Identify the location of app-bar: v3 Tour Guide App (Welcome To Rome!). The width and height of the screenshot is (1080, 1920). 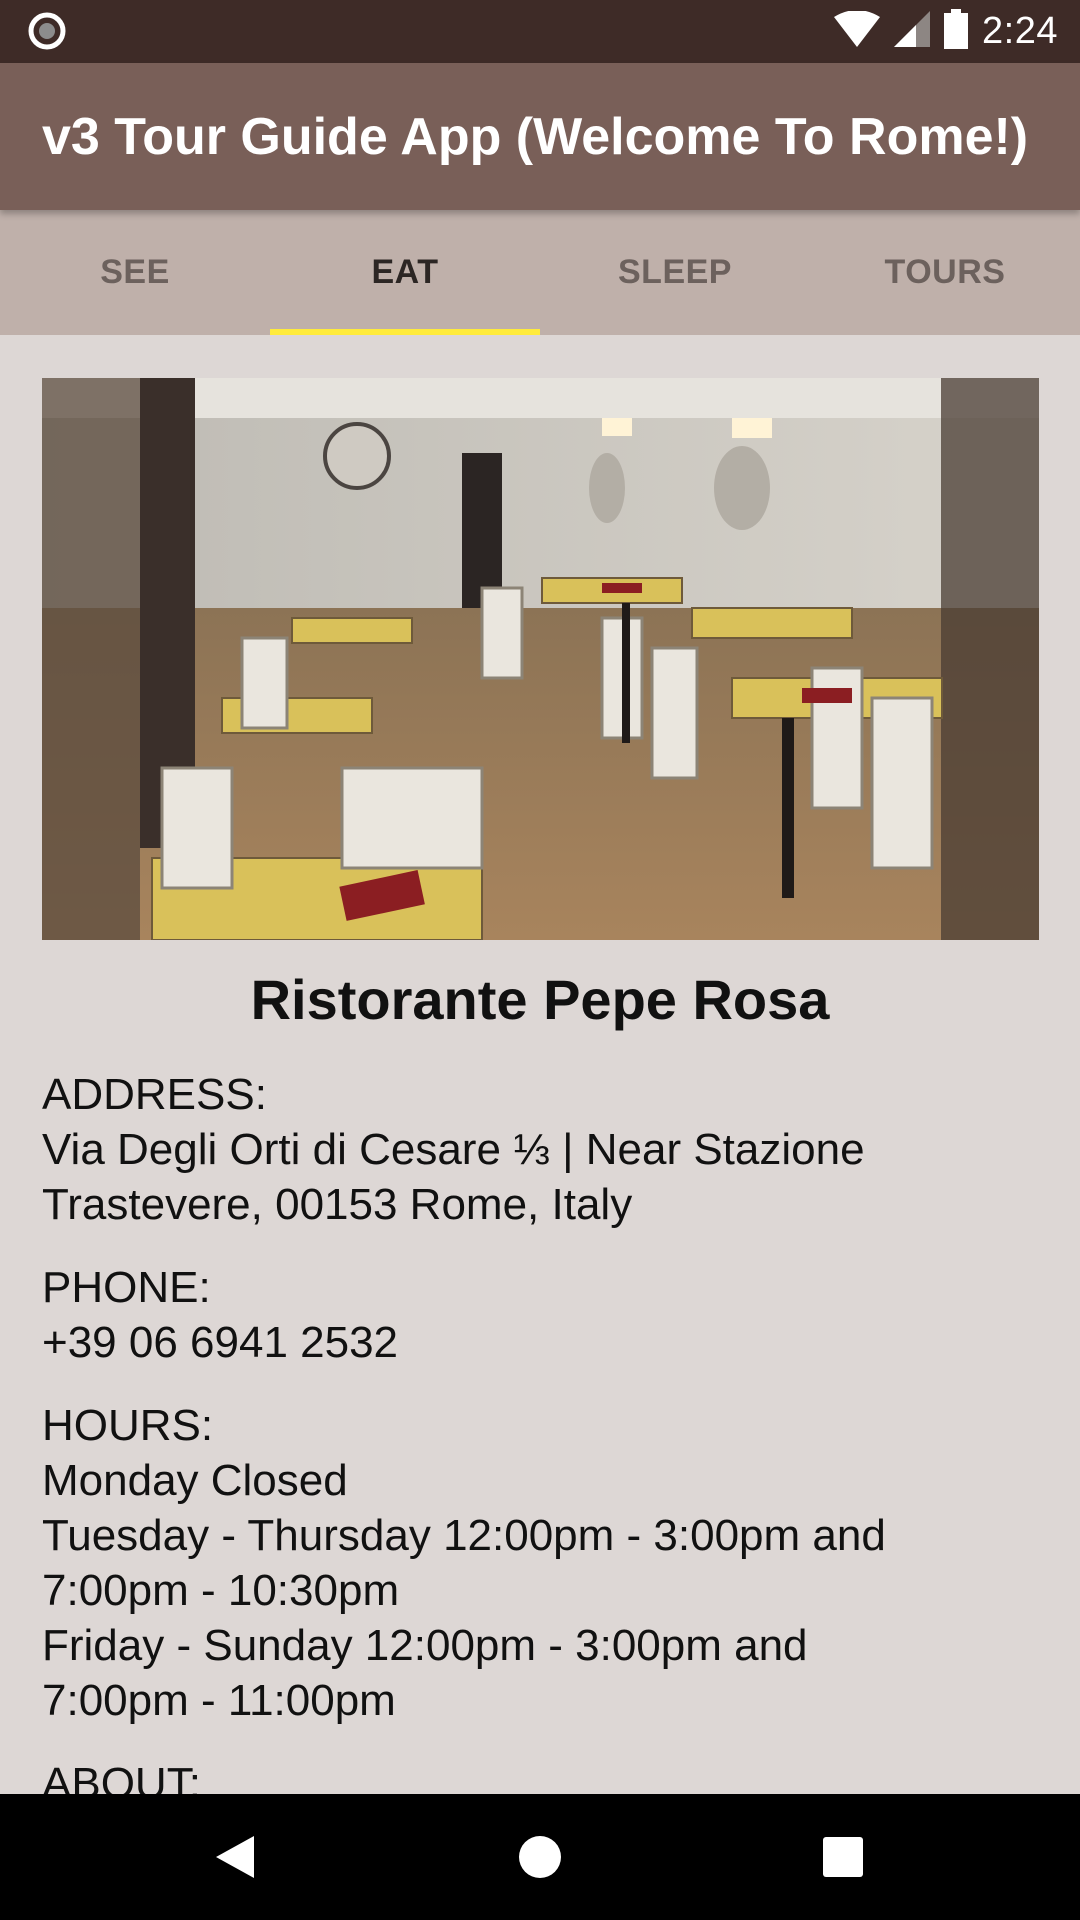
(540, 136).